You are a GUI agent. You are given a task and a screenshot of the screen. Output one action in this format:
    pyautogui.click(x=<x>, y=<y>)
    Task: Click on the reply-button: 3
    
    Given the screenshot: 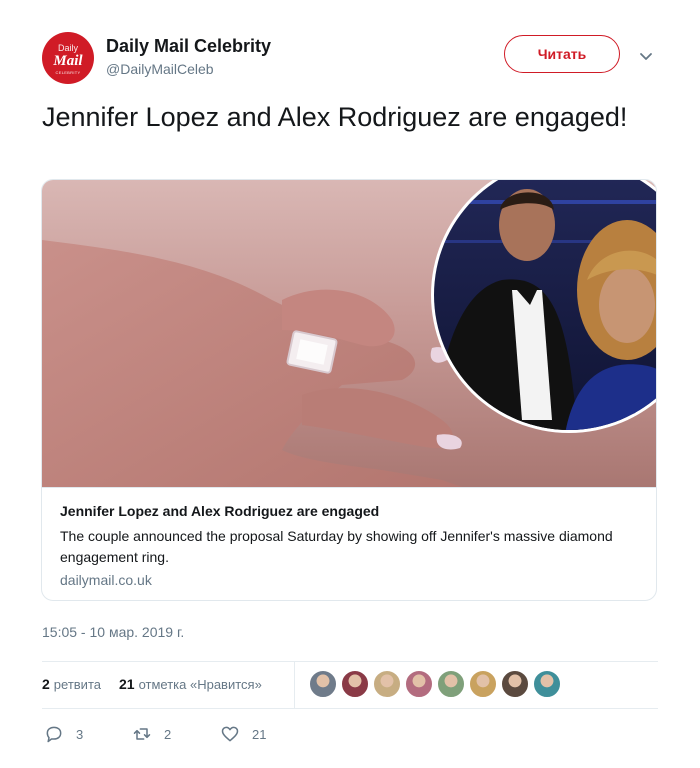 What is the action you would take?
    pyautogui.click(x=63, y=734)
    